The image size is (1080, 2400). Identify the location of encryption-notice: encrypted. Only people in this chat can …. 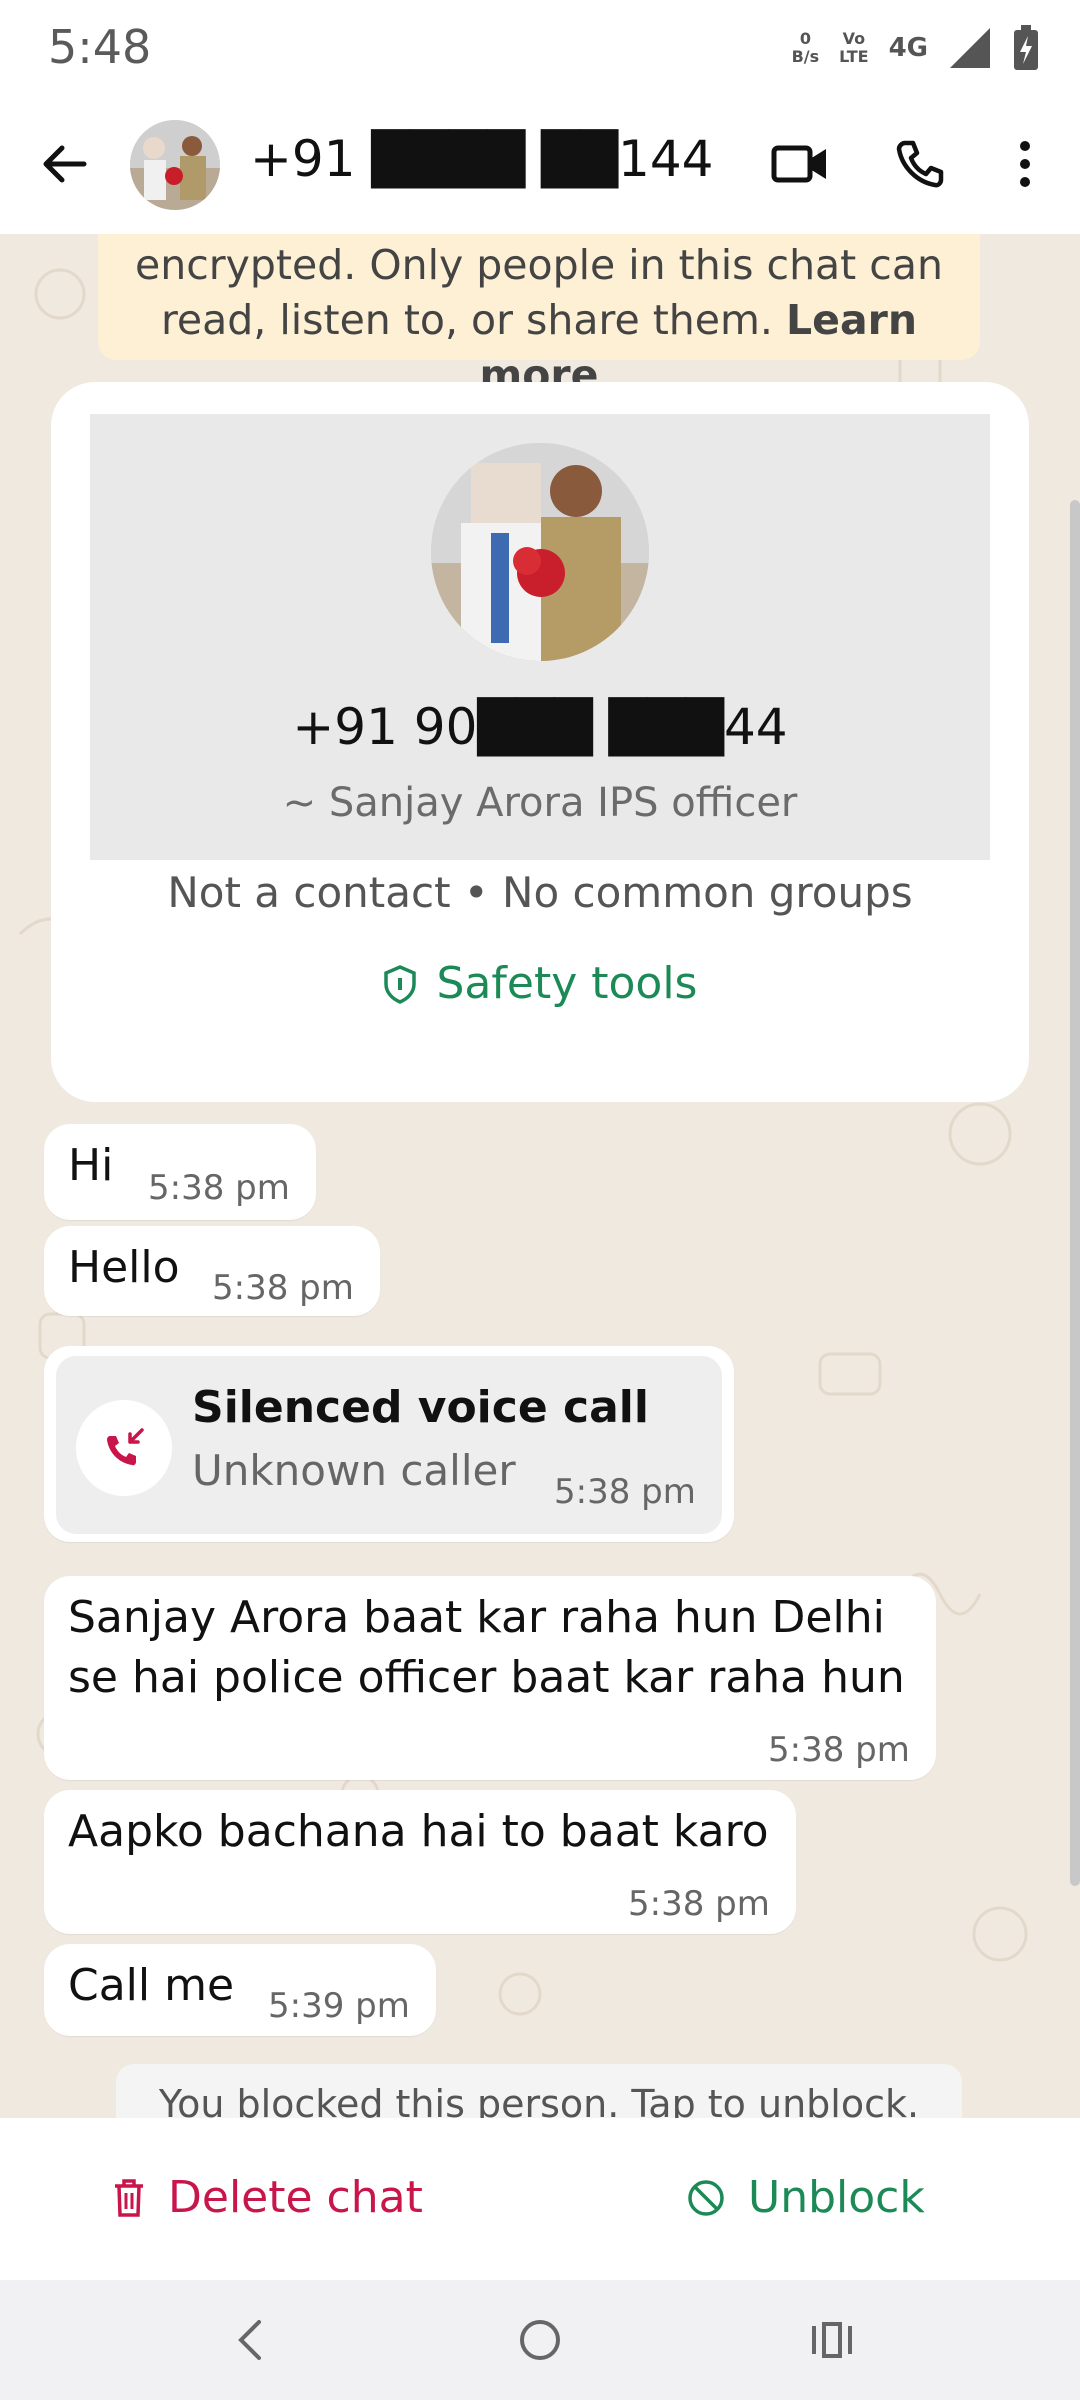
(539, 316).